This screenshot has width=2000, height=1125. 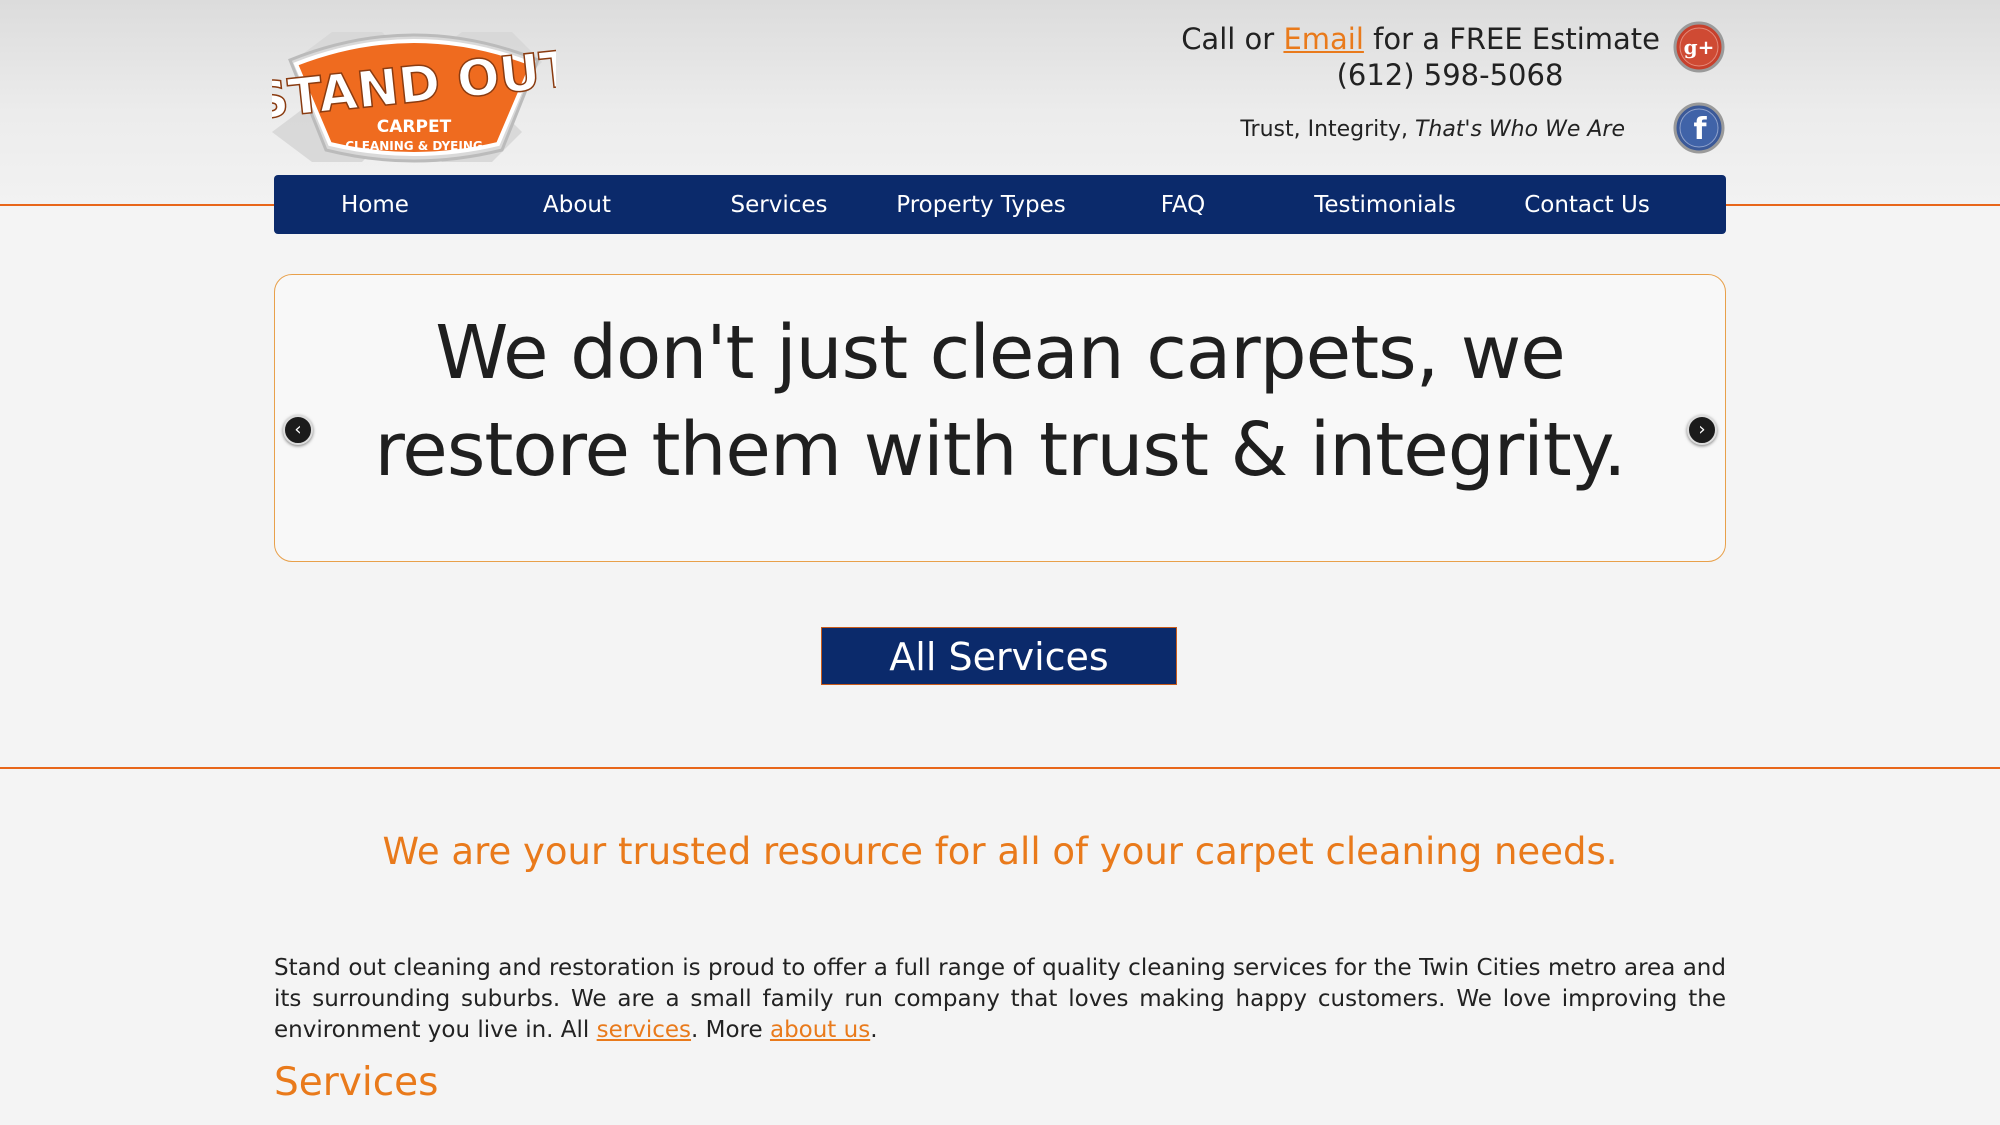 What do you see at coordinates (644, 1030) in the screenshot?
I see `services-link: services` at bounding box center [644, 1030].